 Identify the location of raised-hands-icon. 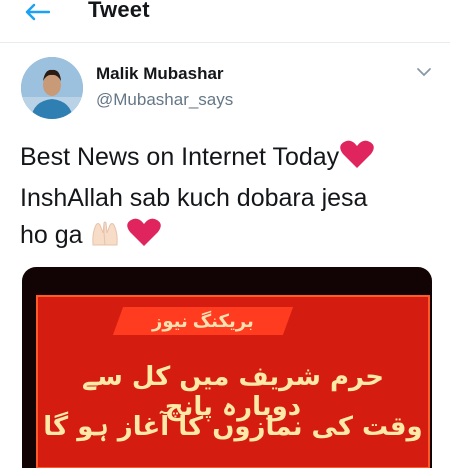
(105, 238).